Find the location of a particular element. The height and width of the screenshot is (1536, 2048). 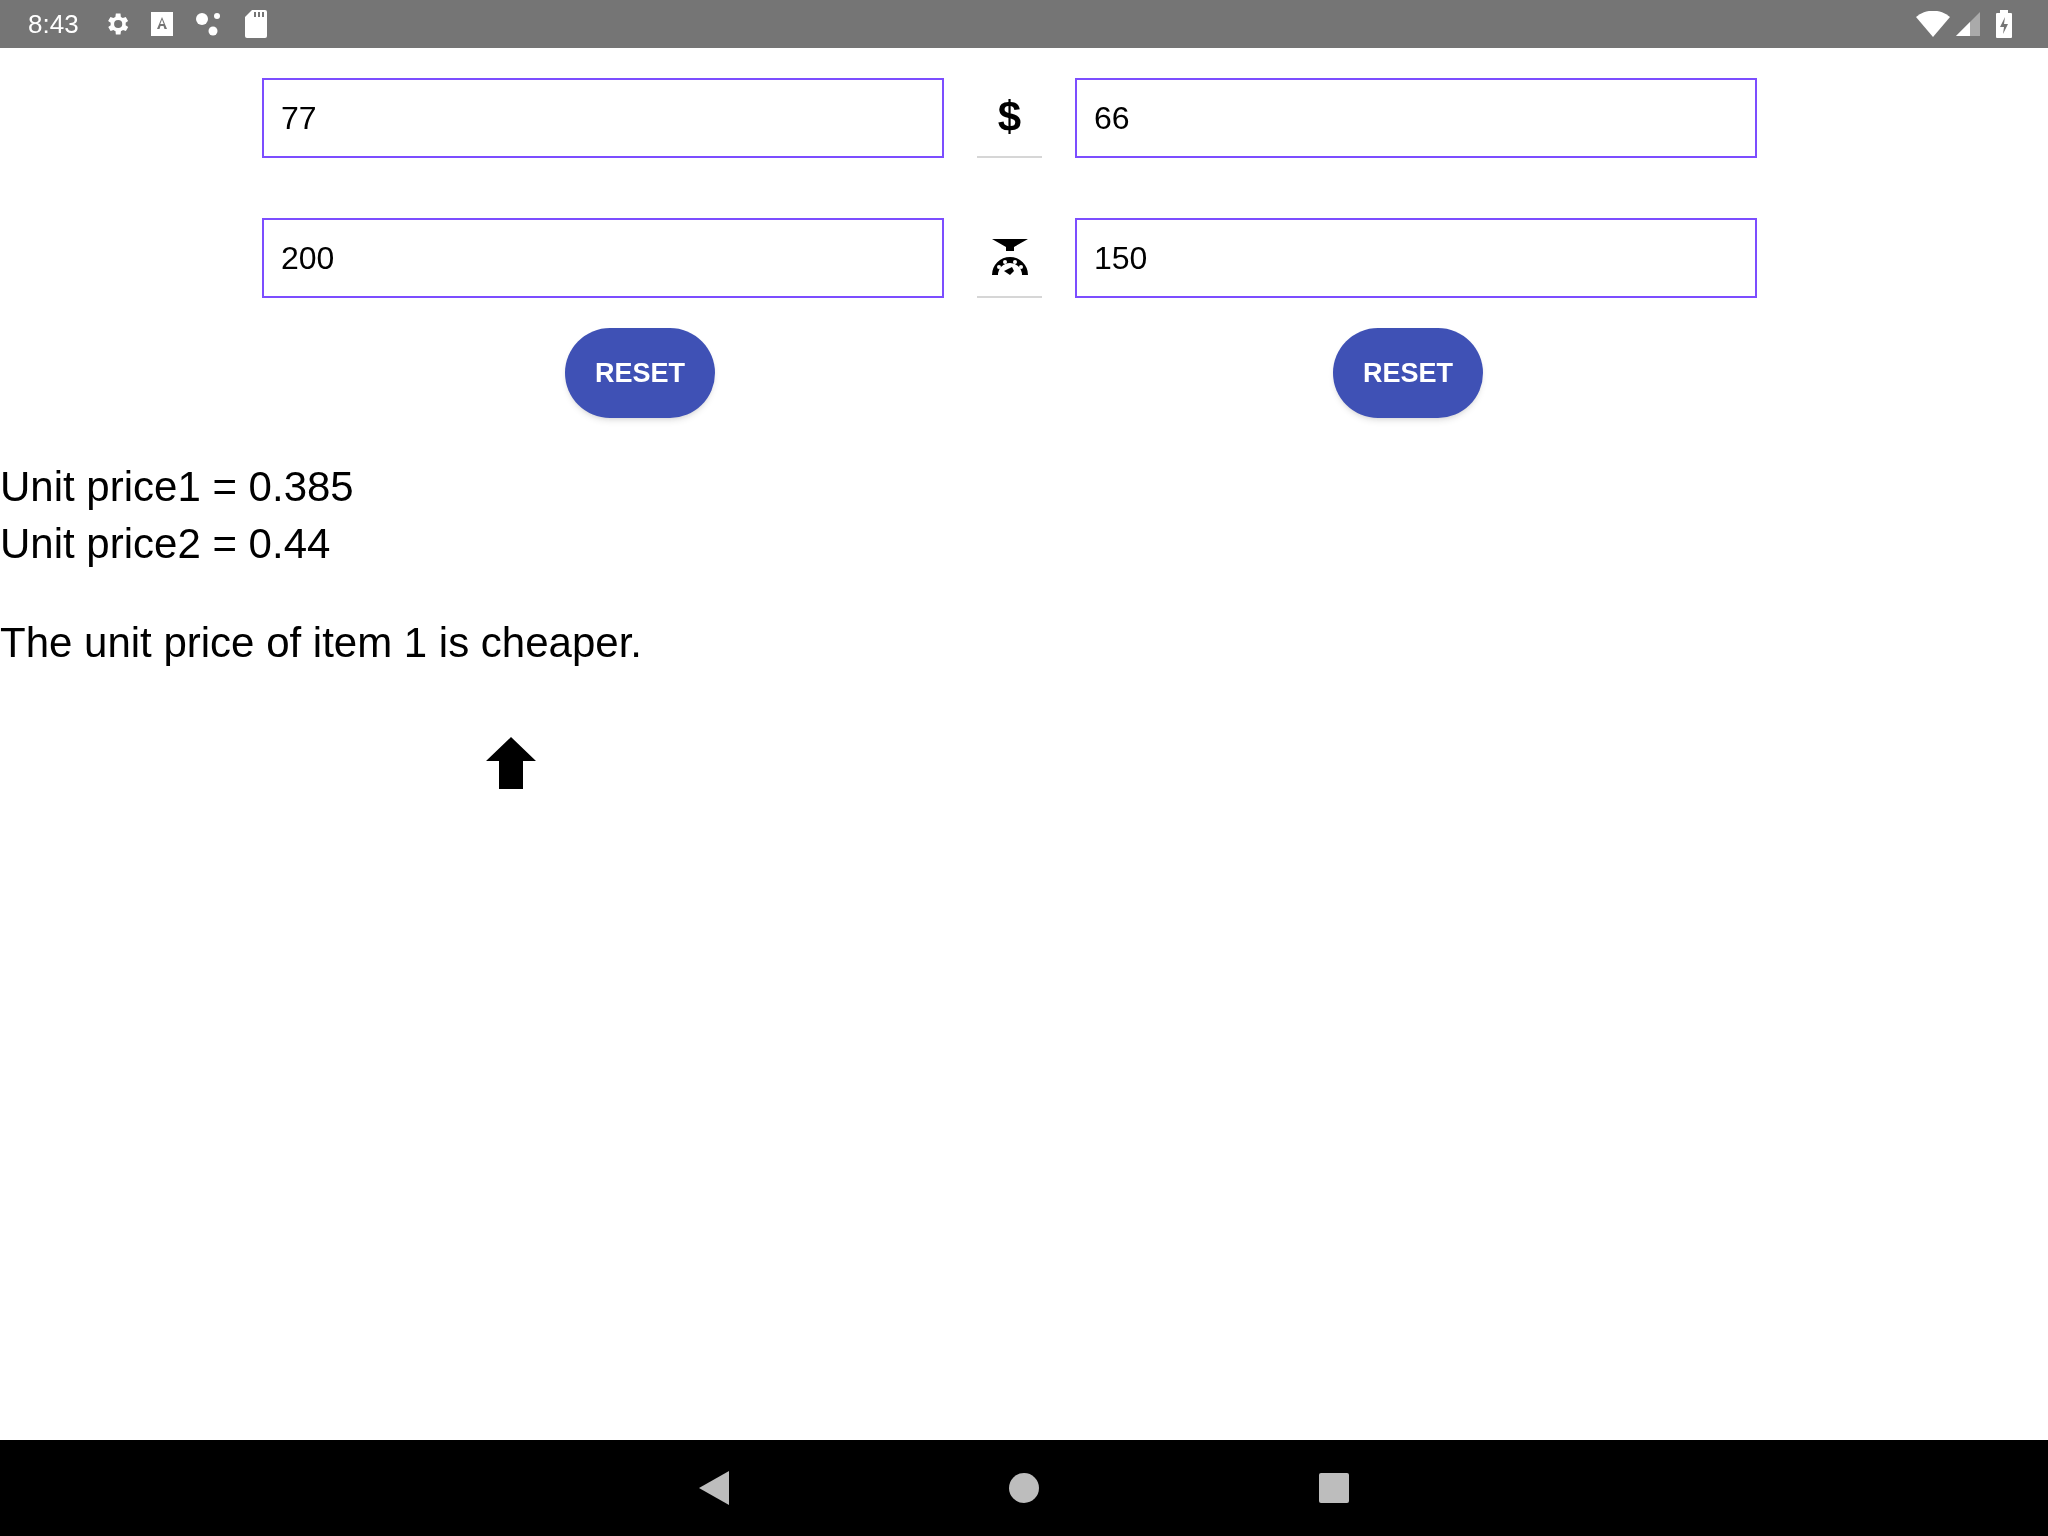

signal-icon is located at coordinates (1968, 24).